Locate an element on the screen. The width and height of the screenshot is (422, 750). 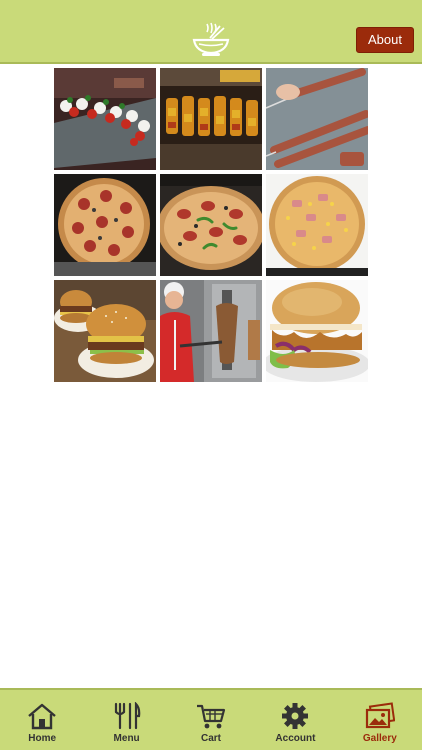
tab-gallery: Gallery is located at coordinates (380, 720).